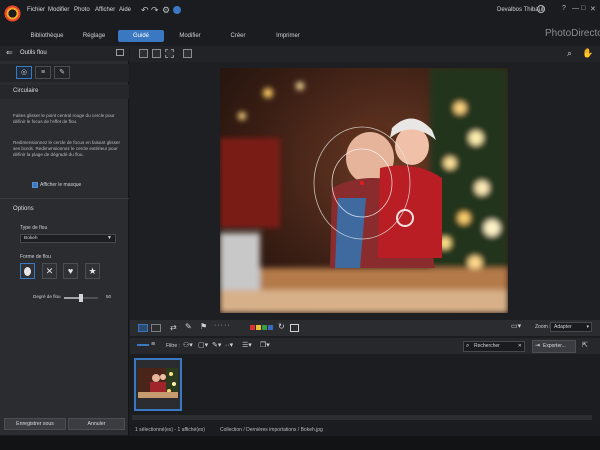  Describe the element at coordinates (145, 10) in the screenshot. I see `undo-icon: ↶` at that location.